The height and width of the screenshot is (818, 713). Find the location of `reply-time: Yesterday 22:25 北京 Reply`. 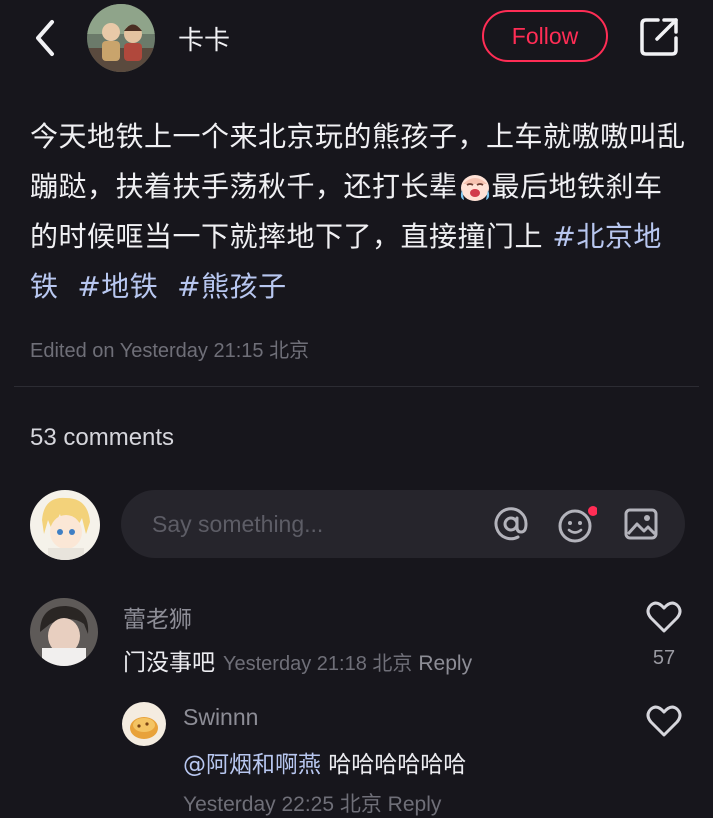

reply-time: Yesterday 22:25 北京 Reply is located at coordinates (312, 804).